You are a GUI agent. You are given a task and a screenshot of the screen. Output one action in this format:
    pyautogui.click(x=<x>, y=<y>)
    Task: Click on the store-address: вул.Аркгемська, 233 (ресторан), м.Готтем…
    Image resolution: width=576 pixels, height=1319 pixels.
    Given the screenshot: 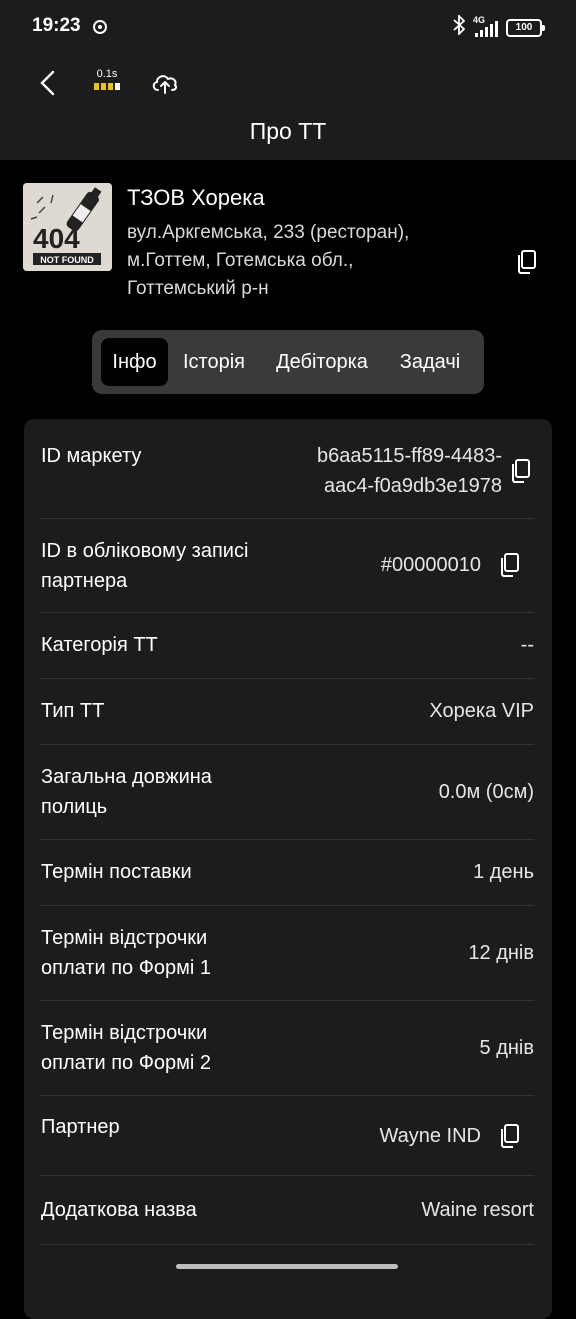 What is the action you would take?
    pyautogui.click(x=268, y=260)
    